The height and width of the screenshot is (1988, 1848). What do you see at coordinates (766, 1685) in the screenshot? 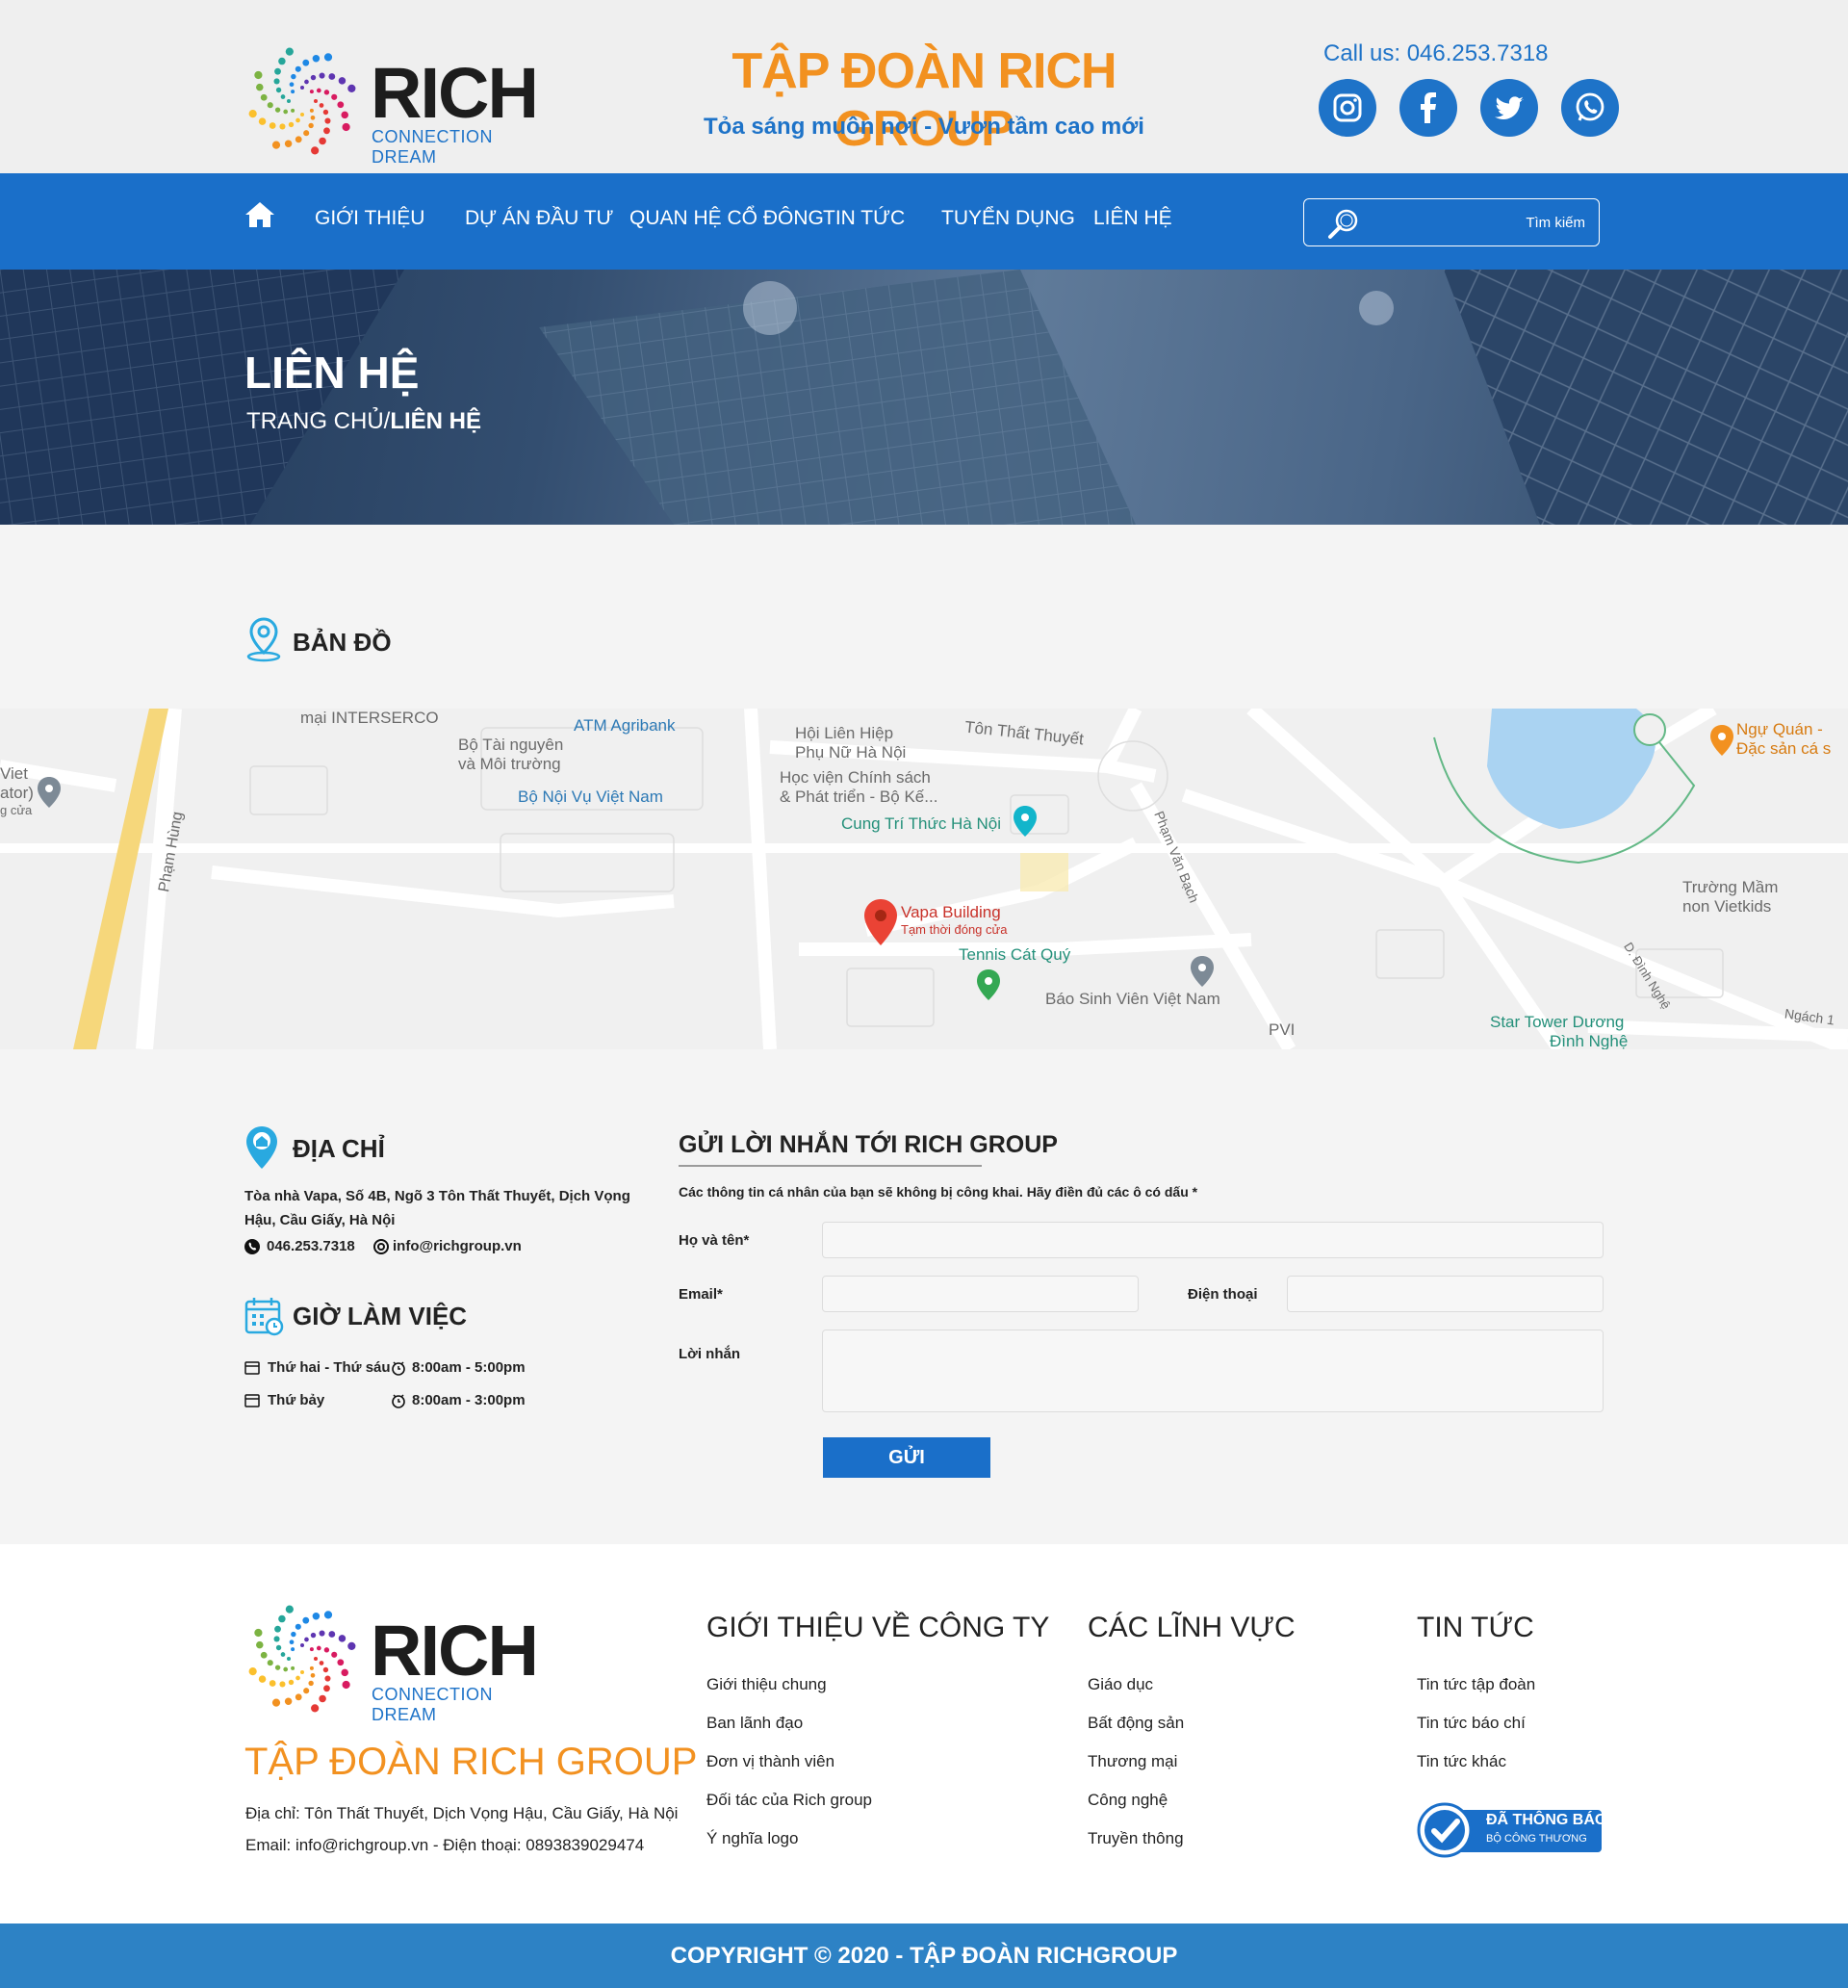
I see `footer-link: Giới thiệu chung` at bounding box center [766, 1685].